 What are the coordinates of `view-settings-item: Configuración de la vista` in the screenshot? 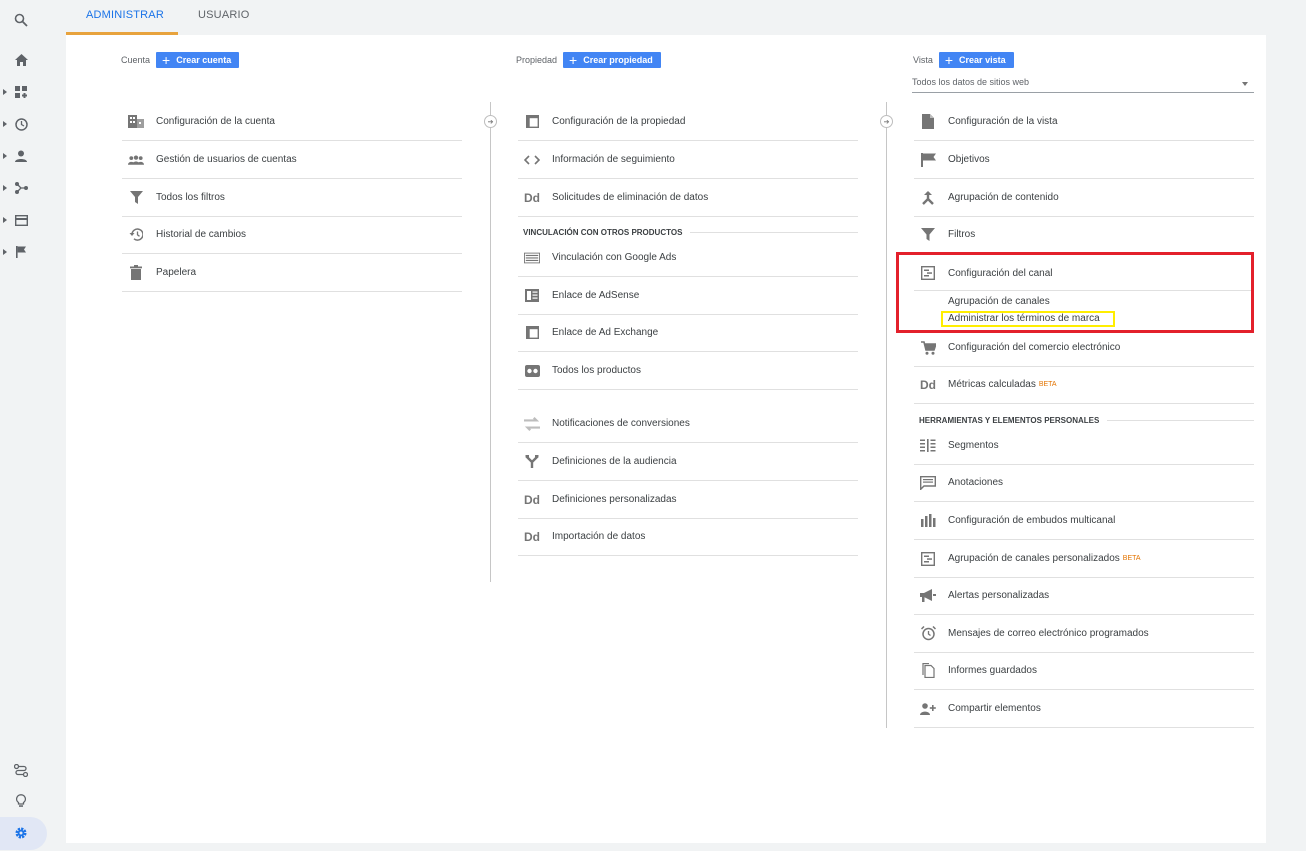 It's located at (1084, 122).